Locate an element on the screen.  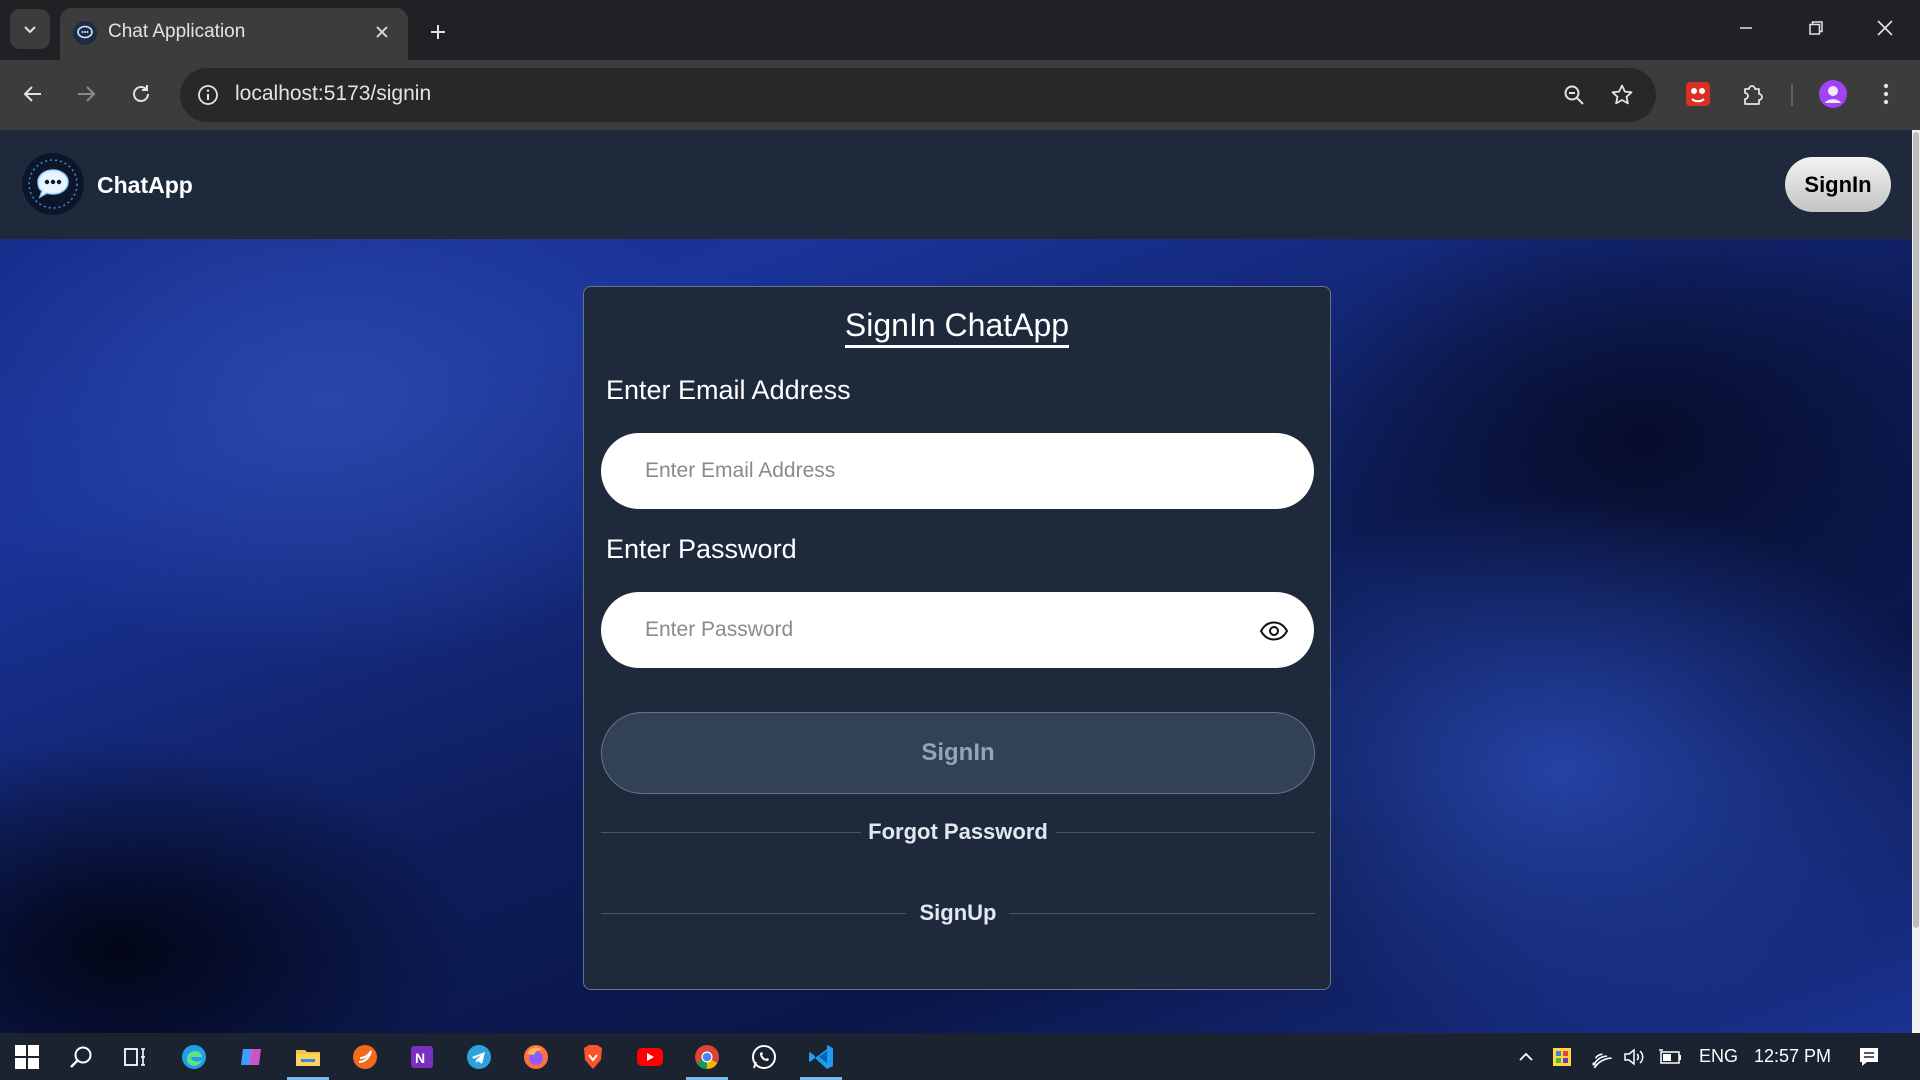
browser-tab: Chat Application is located at coordinates (234, 34).